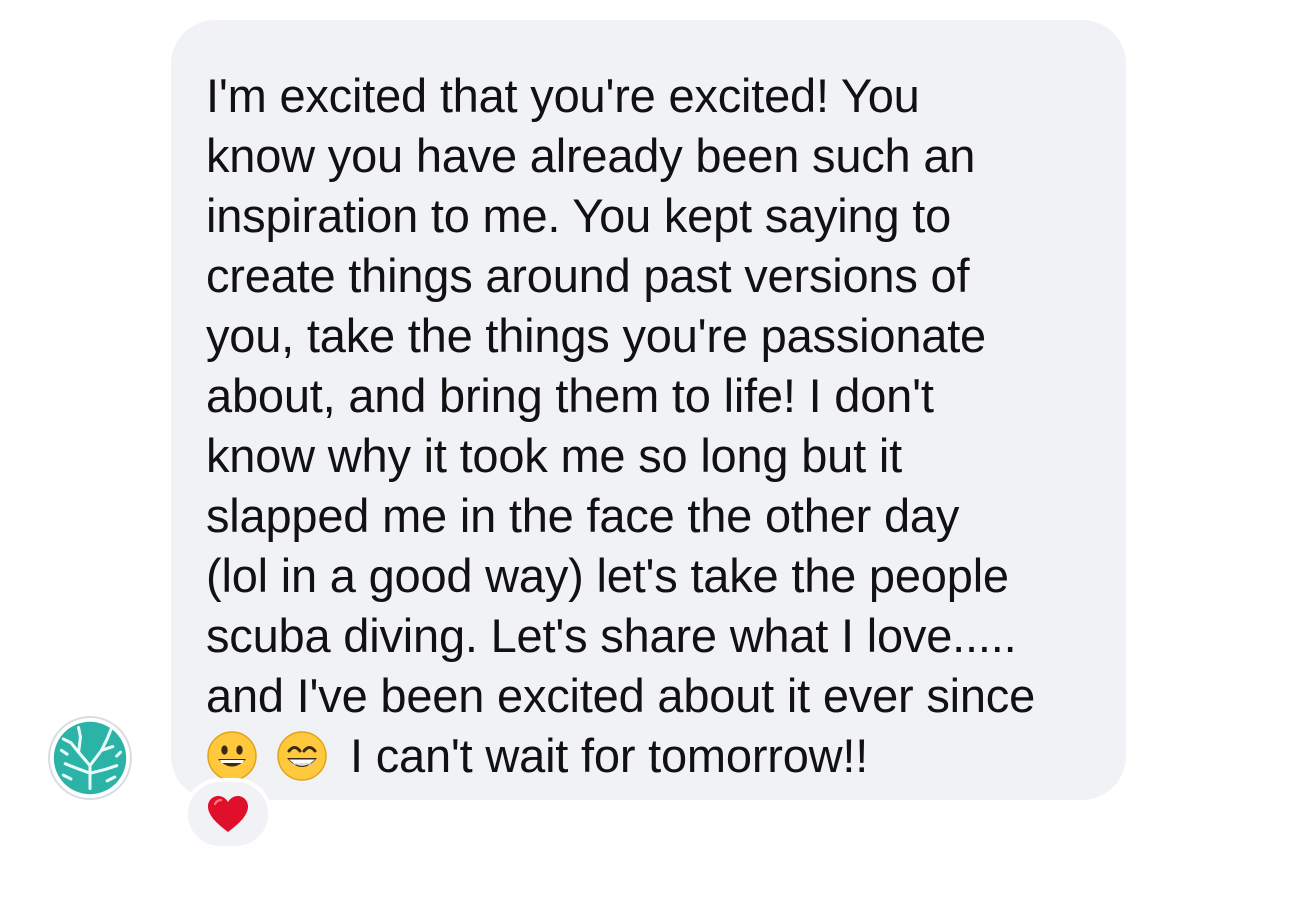 Image resolution: width=1290 pixels, height=901 pixels. I want to click on beaming-face-emoji, so click(302, 756).